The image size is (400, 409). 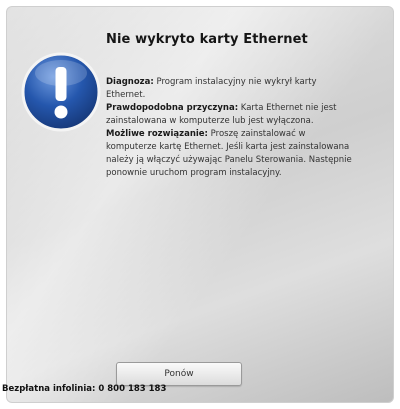 I want to click on solution-label: Możliwe rozwiązanie:, so click(x=157, y=134).